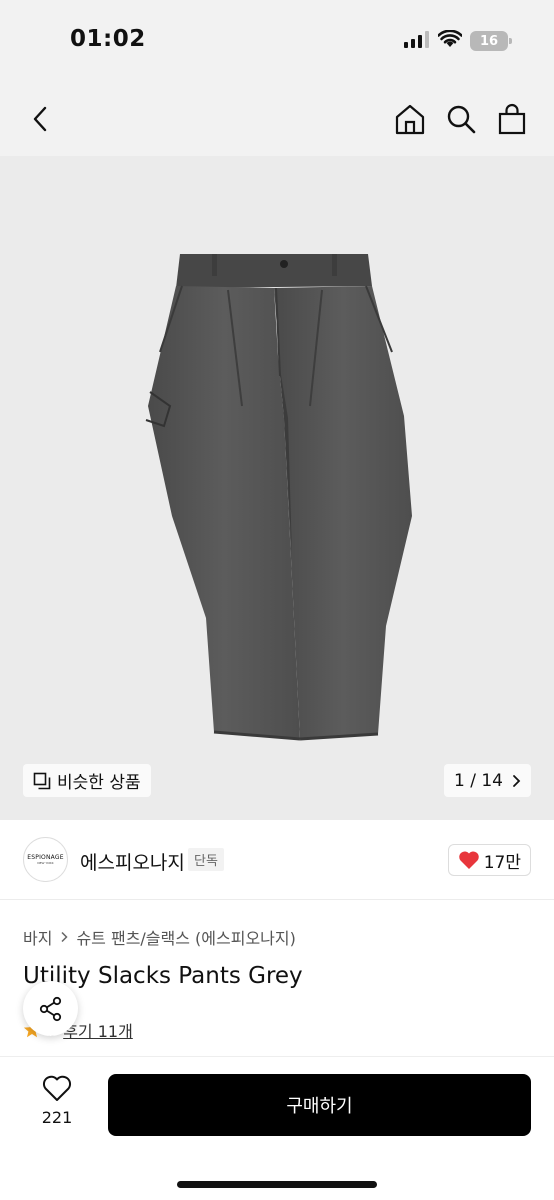 The width and height of the screenshot is (554, 1200). Describe the element at coordinates (502, 862) in the screenshot. I see `brand-like-count: 17만` at that location.